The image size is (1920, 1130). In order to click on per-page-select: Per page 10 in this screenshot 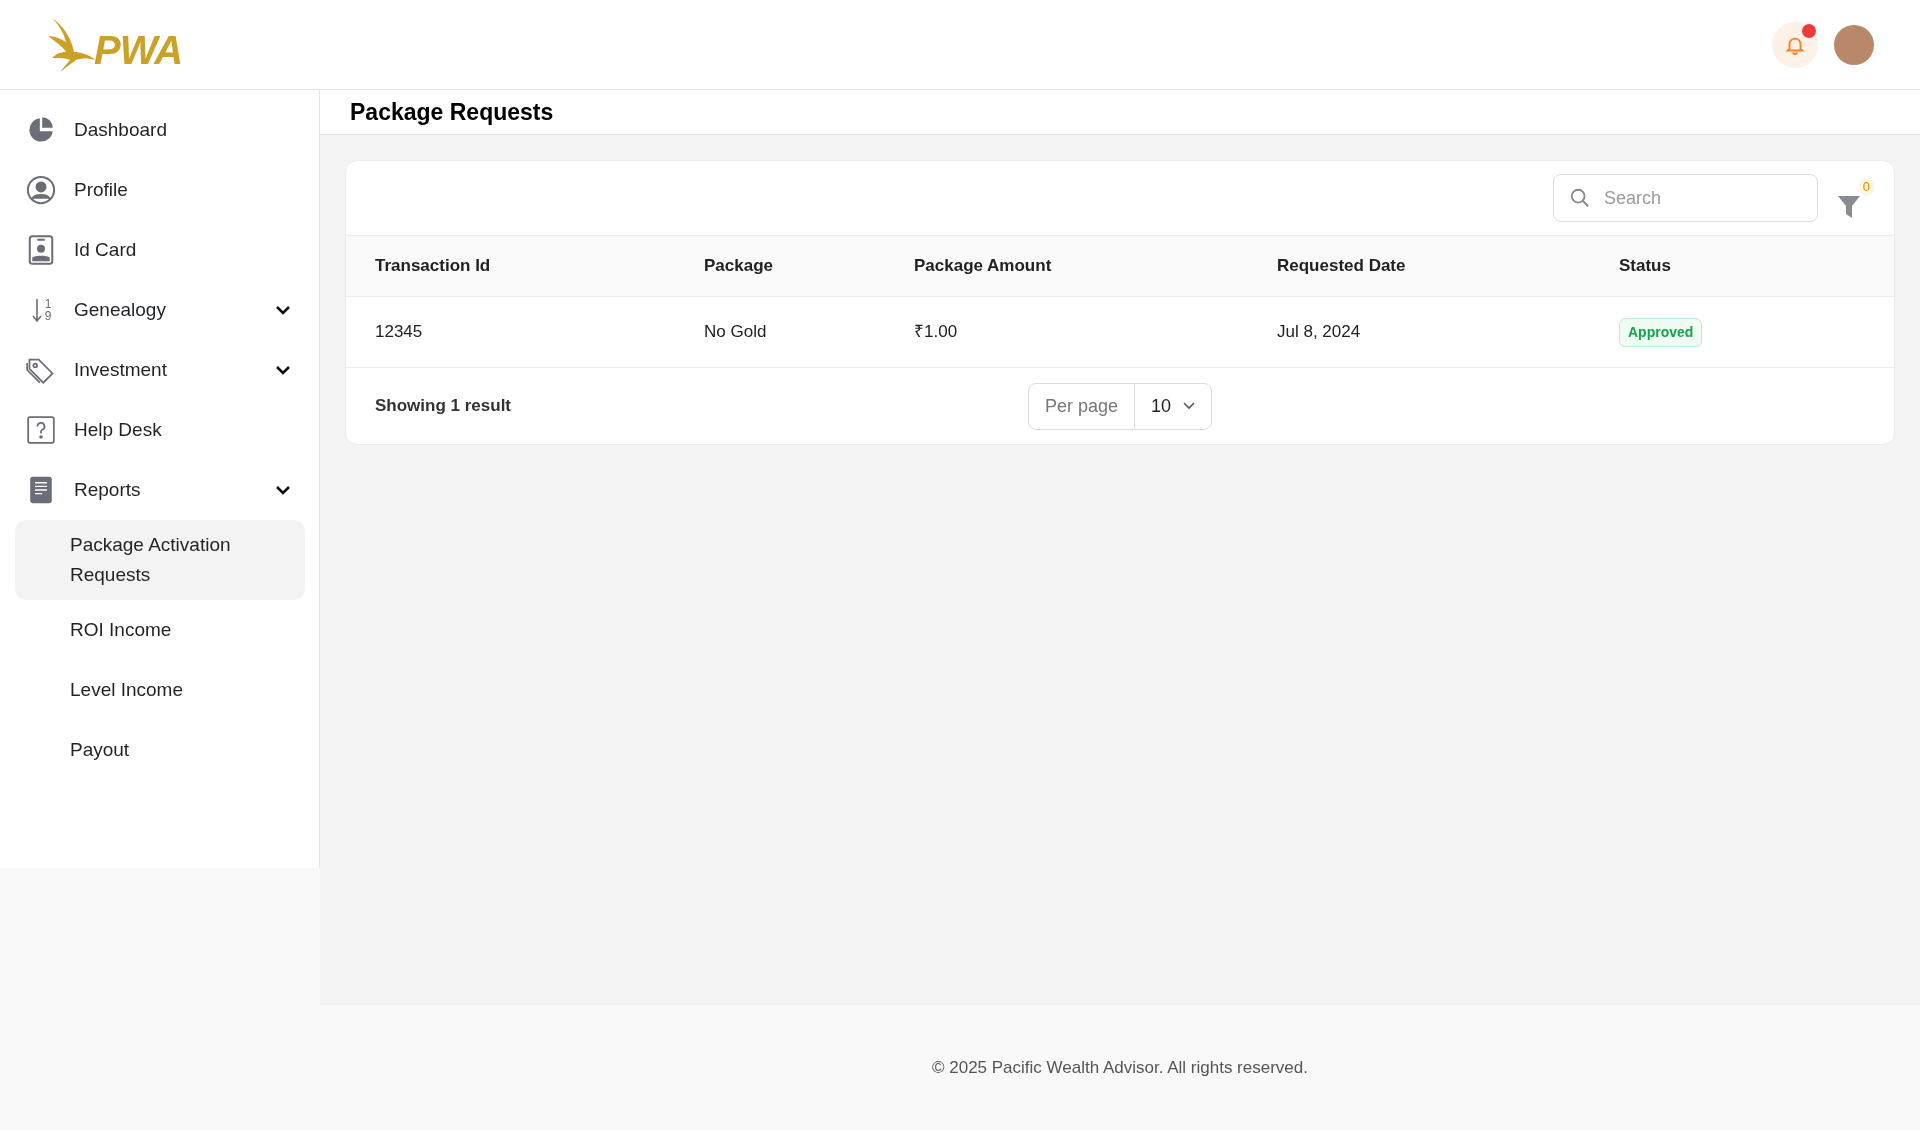, I will do `click(1120, 406)`.